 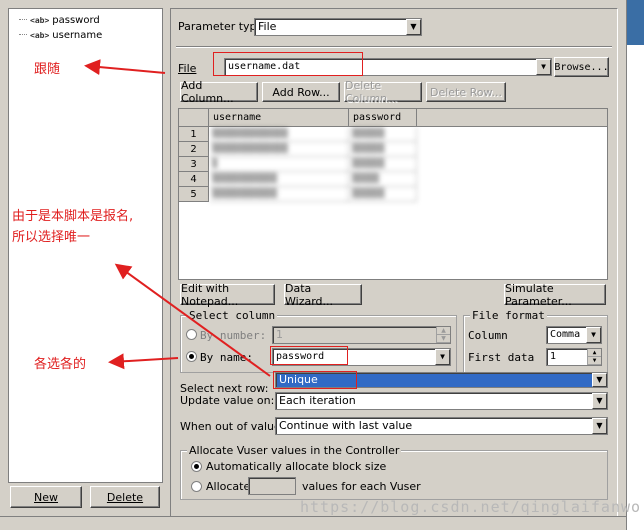 I want to click on update-value-label: Update value on:, so click(x=227, y=400).